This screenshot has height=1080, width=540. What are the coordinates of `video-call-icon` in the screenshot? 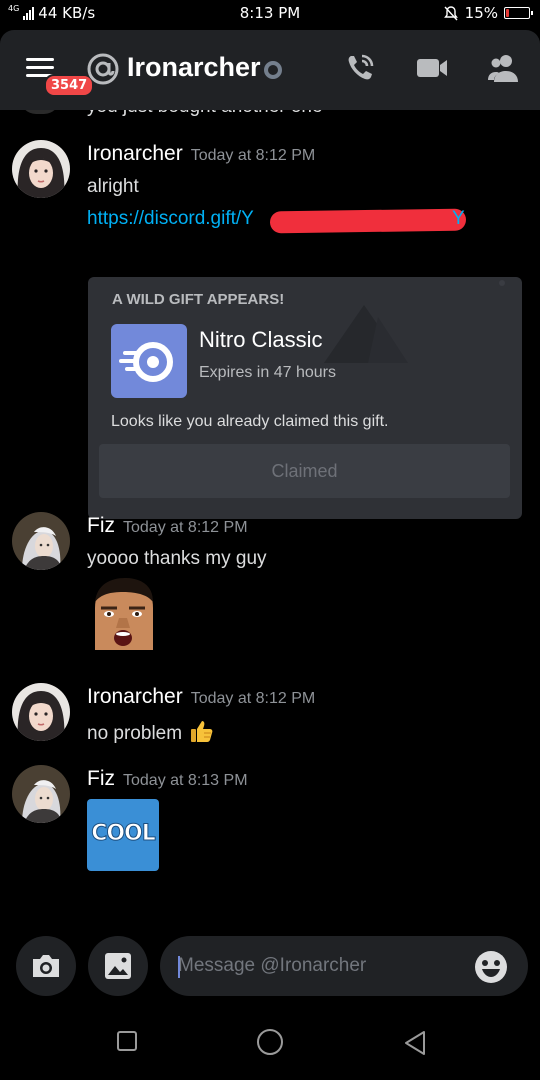 It's located at (432, 68).